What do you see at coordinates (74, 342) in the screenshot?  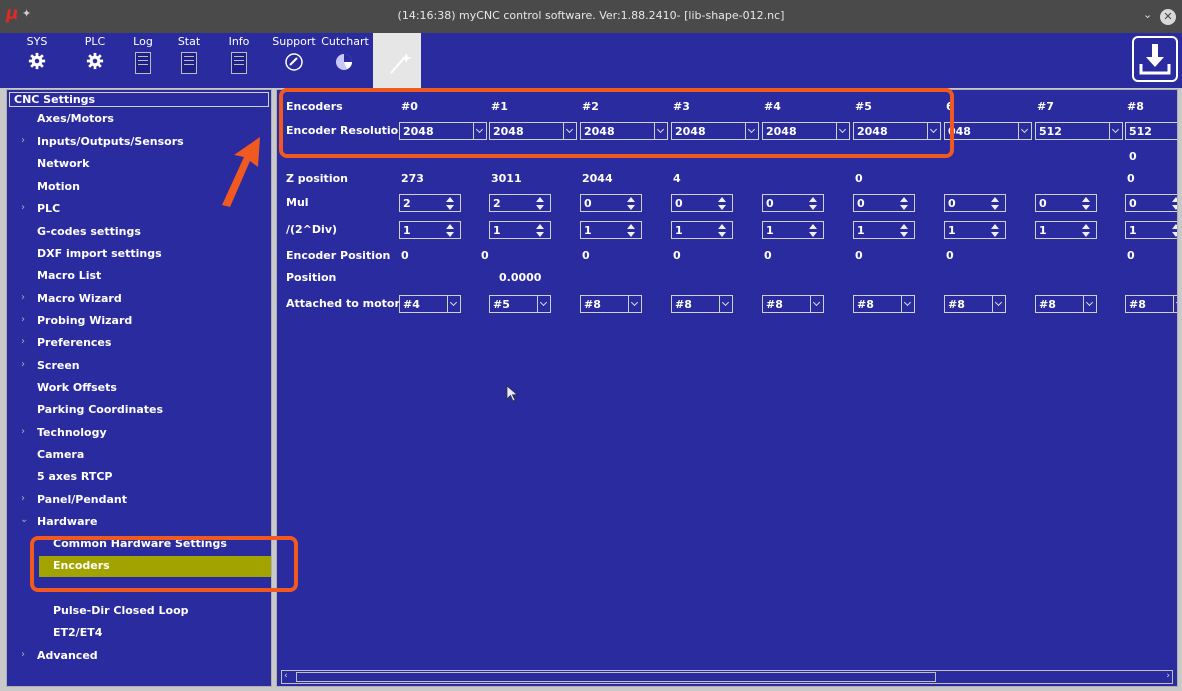 I see `tree-item-preferences: Preferences` at bounding box center [74, 342].